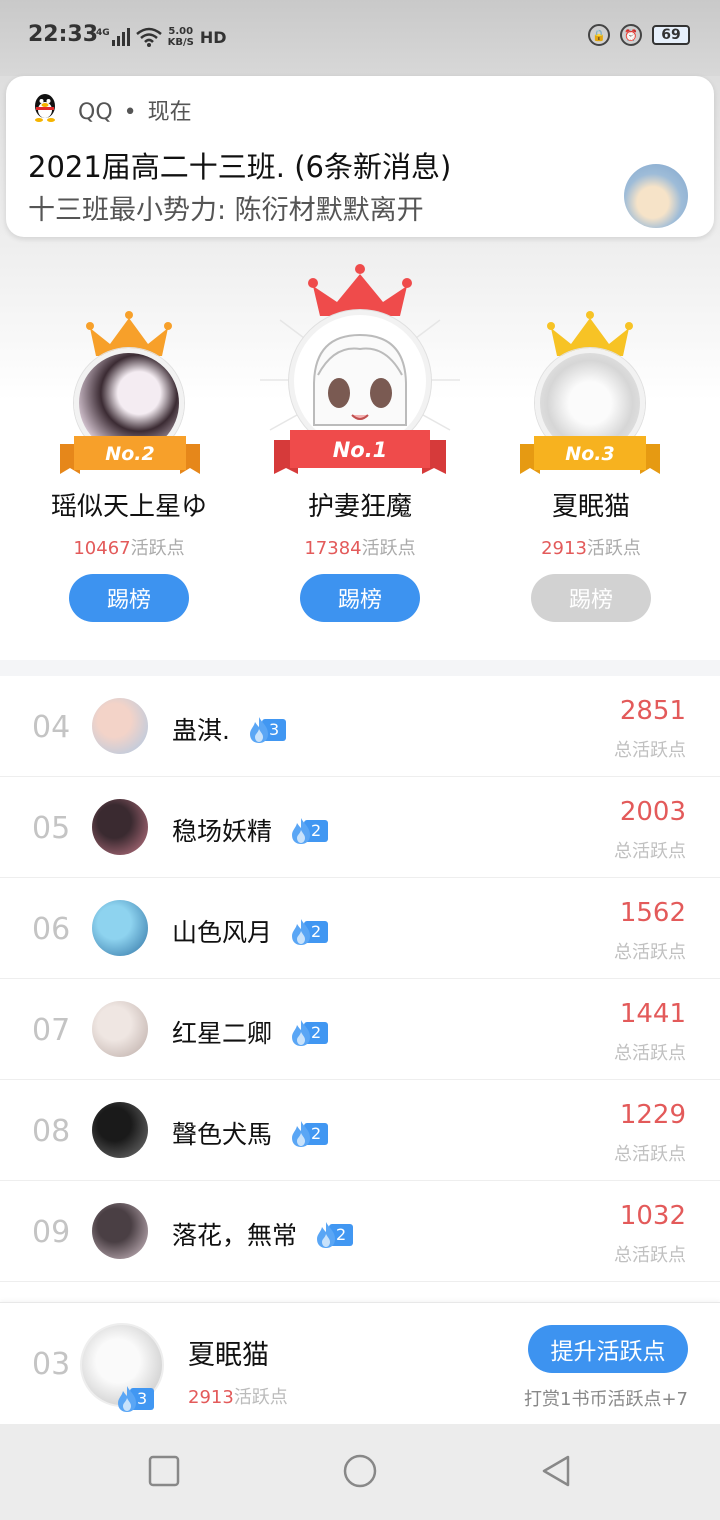  Describe the element at coordinates (222, 1134) in the screenshot. I see `user-name-text: 聲色犬馬` at that location.